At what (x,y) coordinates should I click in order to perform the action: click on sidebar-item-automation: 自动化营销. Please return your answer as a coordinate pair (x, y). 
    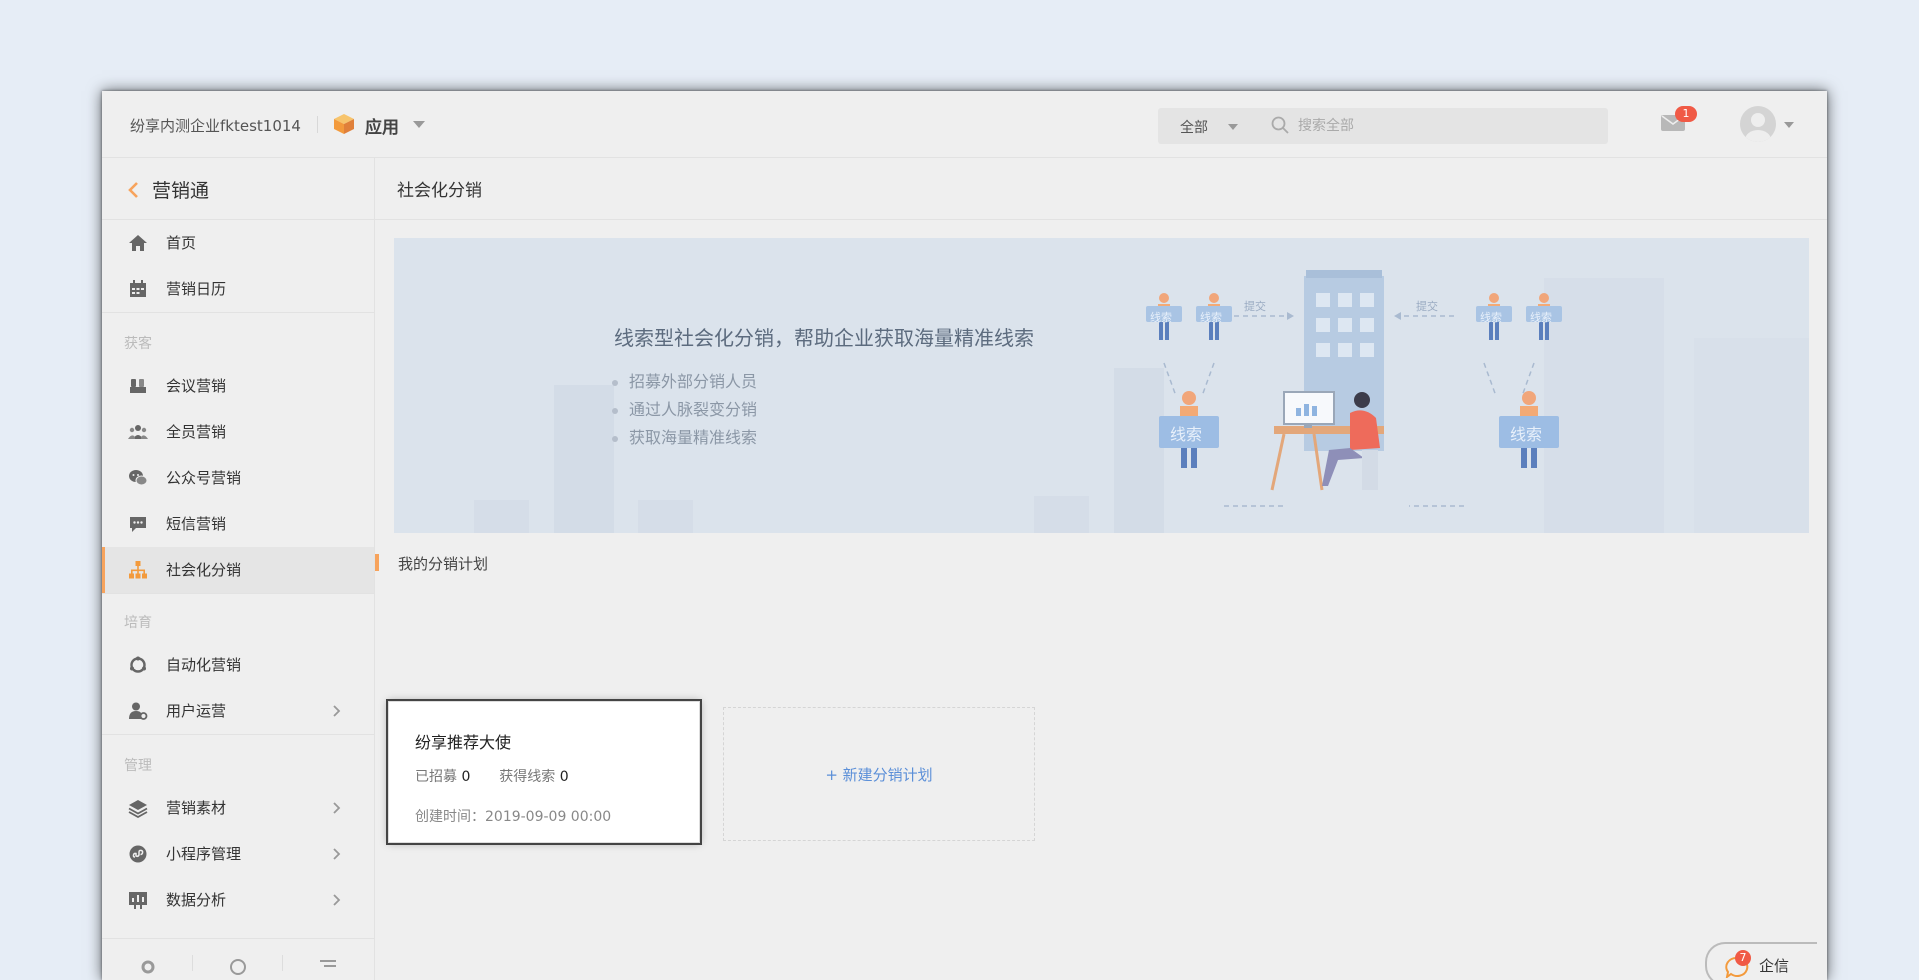
    Looking at the image, I should click on (238, 665).